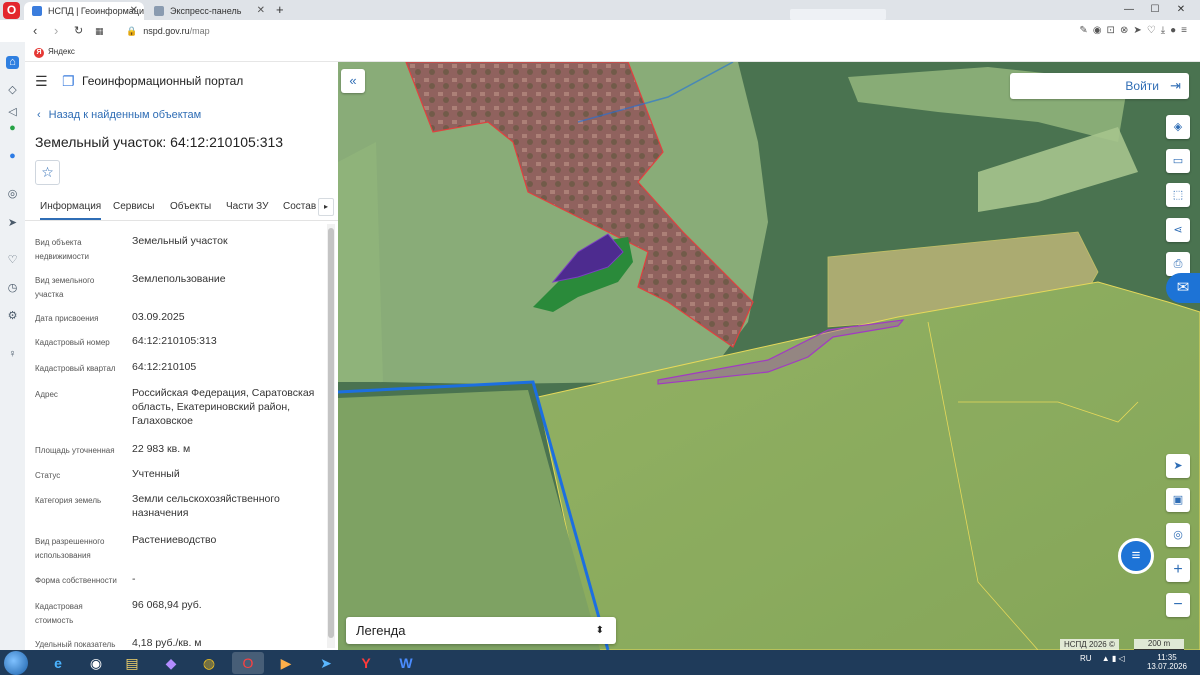  What do you see at coordinates (1167, 666) in the screenshot?
I see `clock-date: 13.07.2026` at bounding box center [1167, 666].